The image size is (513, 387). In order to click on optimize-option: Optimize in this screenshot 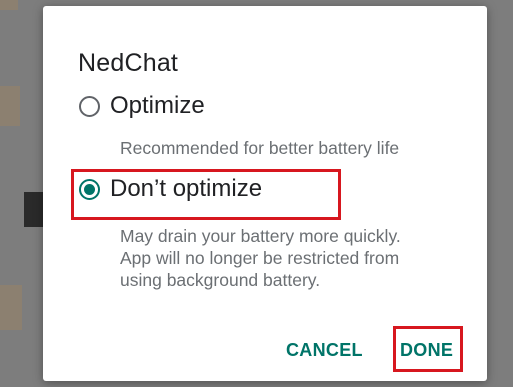, I will do `click(142, 106)`.